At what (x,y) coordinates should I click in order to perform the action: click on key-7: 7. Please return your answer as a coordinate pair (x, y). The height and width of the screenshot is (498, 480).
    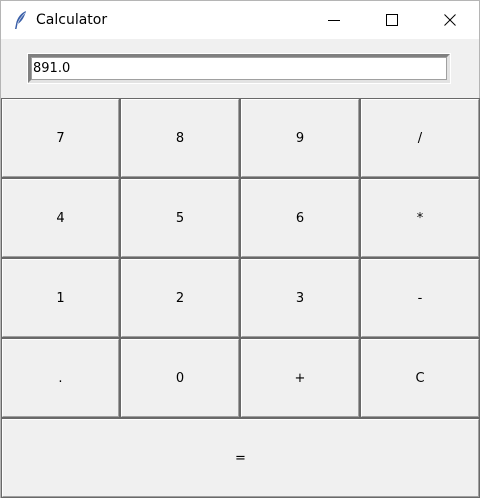
    Looking at the image, I should click on (60, 138).